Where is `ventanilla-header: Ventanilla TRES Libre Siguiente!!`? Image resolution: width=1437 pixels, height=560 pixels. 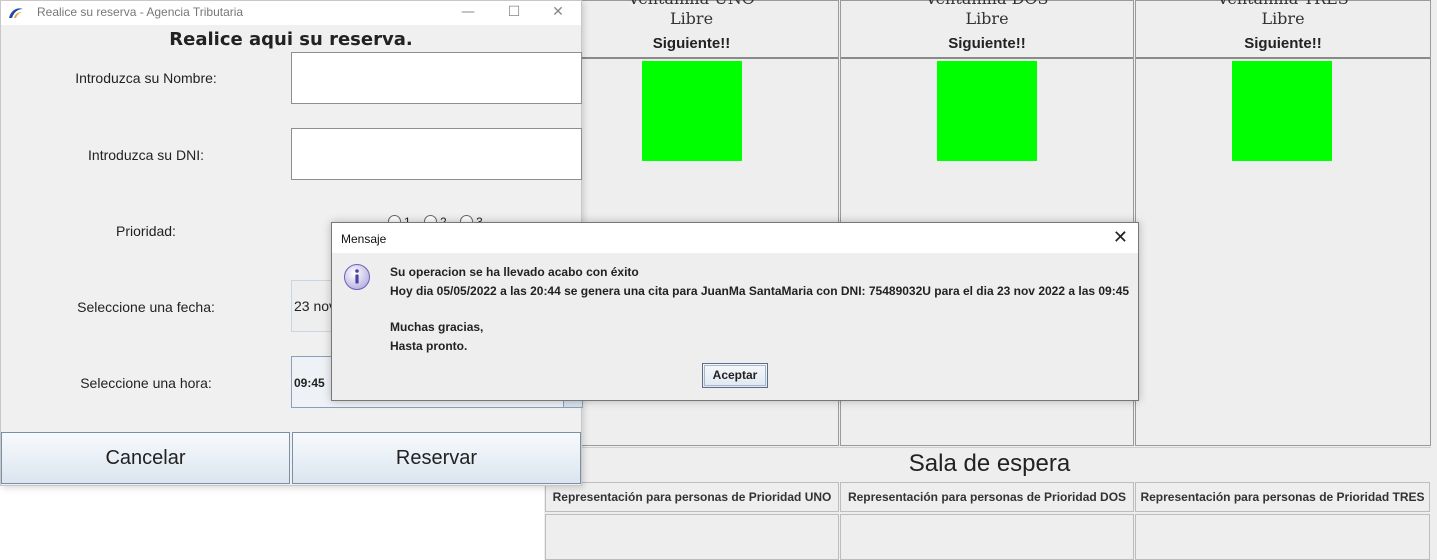
ventanilla-header: Ventanilla TRES Libre Siguiente!! is located at coordinates (1283, 29).